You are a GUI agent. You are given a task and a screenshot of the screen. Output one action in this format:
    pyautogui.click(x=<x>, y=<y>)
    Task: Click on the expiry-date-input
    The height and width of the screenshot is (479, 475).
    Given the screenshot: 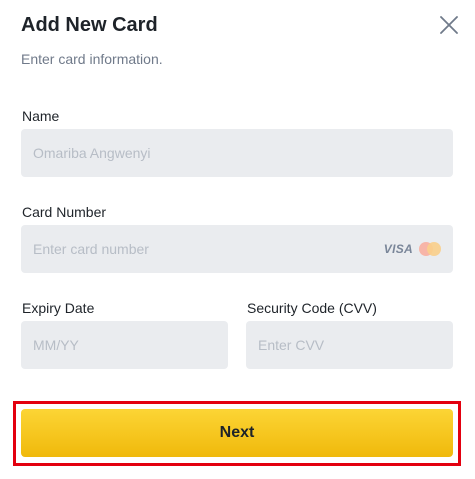 What is the action you would take?
    pyautogui.click(x=124, y=345)
    